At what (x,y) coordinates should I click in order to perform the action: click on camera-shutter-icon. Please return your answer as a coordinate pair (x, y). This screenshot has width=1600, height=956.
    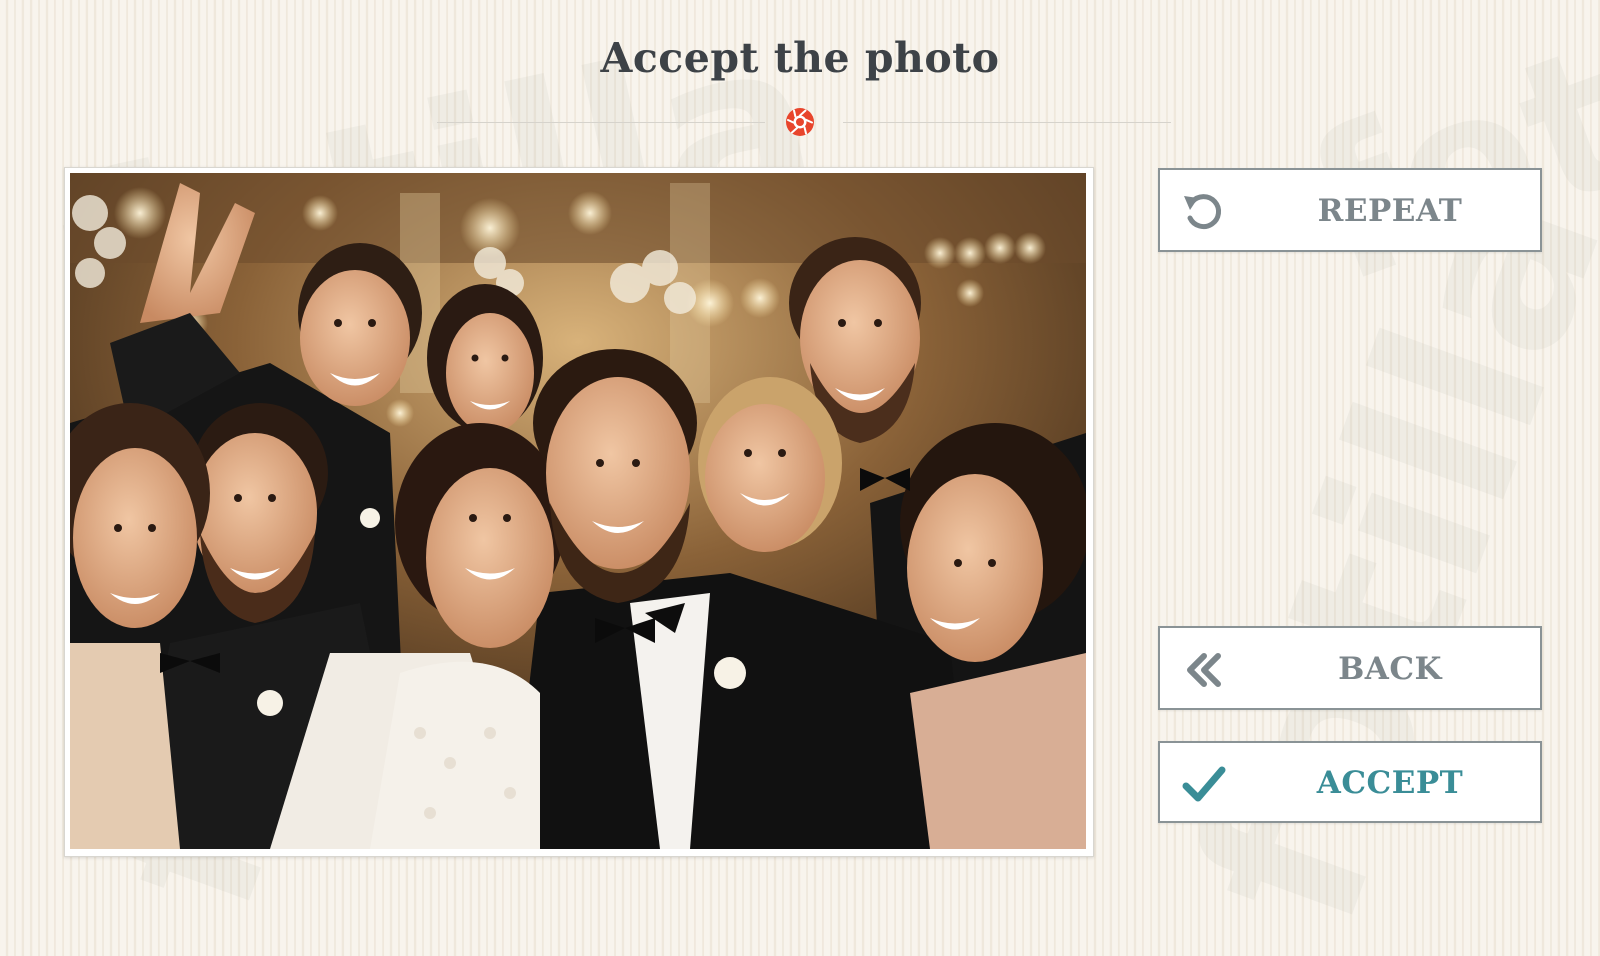
    Looking at the image, I should click on (800, 122).